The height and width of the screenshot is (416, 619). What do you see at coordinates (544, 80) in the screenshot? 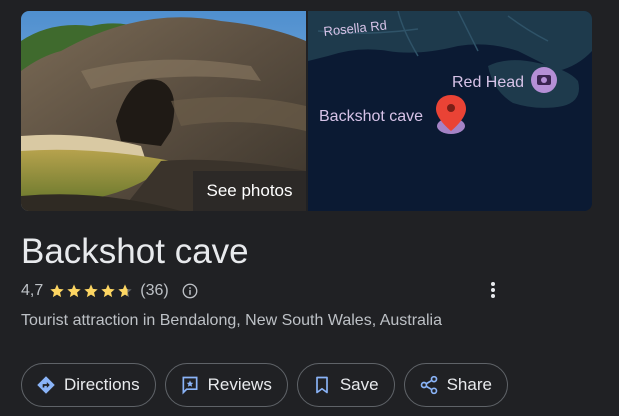
I see `camera-marker-icon` at bounding box center [544, 80].